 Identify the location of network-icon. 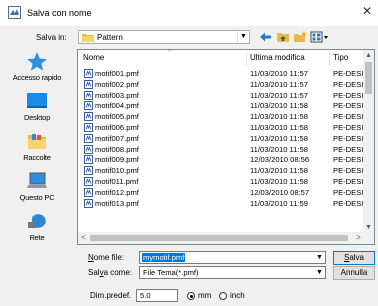
(37, 221).